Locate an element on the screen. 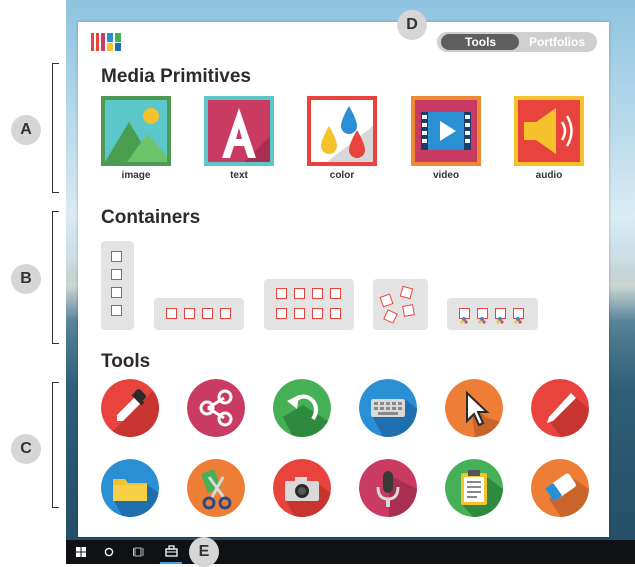 This screenshot has height=567, width=635. toolbox-icon is located at coordinates (171, 551).